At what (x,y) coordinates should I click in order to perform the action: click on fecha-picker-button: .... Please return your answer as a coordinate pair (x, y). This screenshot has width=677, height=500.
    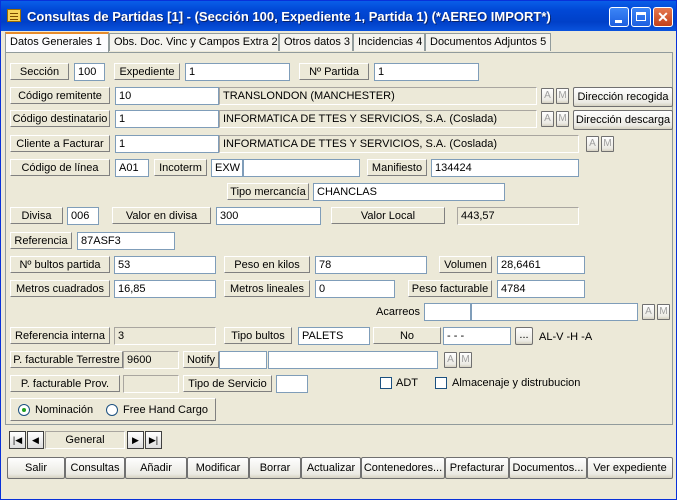
    Looking at the image, I should click on (524, 336).